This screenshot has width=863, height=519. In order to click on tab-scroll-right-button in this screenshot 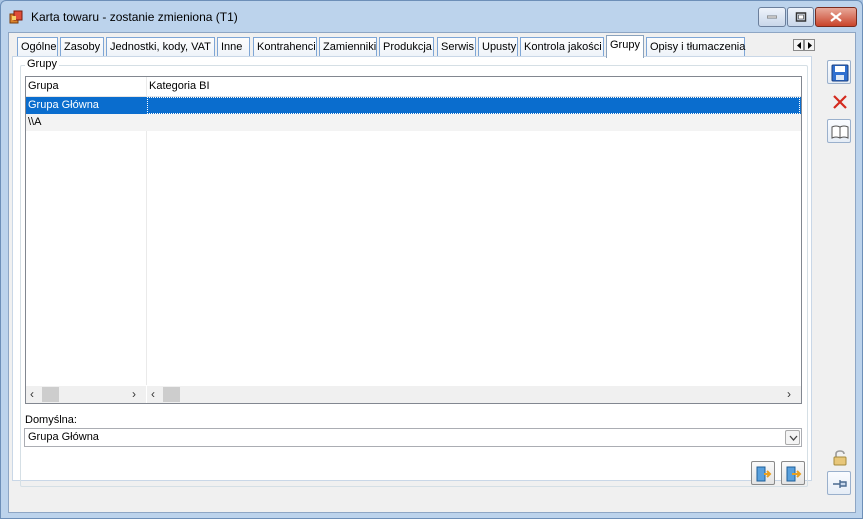, I will do `click(809, 45)`.